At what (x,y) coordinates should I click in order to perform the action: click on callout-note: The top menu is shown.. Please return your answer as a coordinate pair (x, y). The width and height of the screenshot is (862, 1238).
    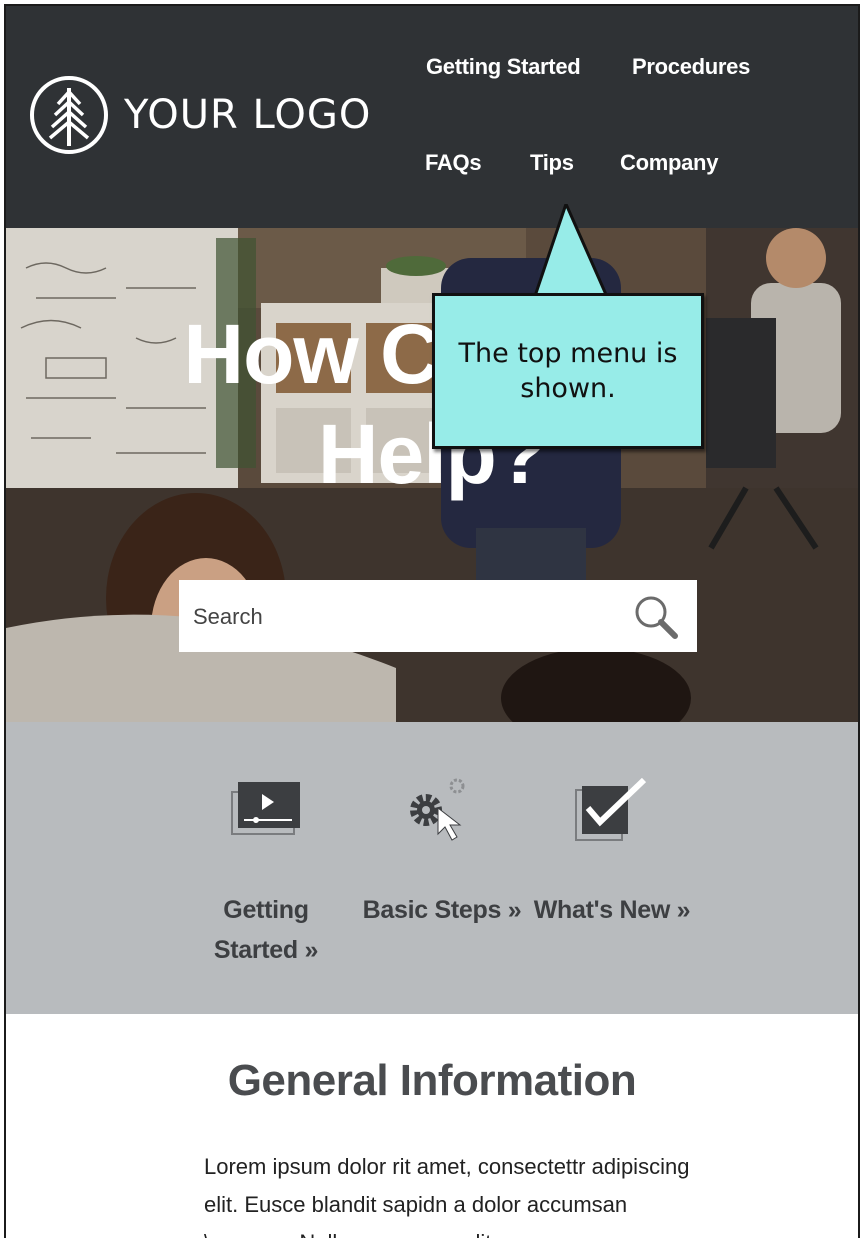
    Looking at the image, I should click on (568, 371).